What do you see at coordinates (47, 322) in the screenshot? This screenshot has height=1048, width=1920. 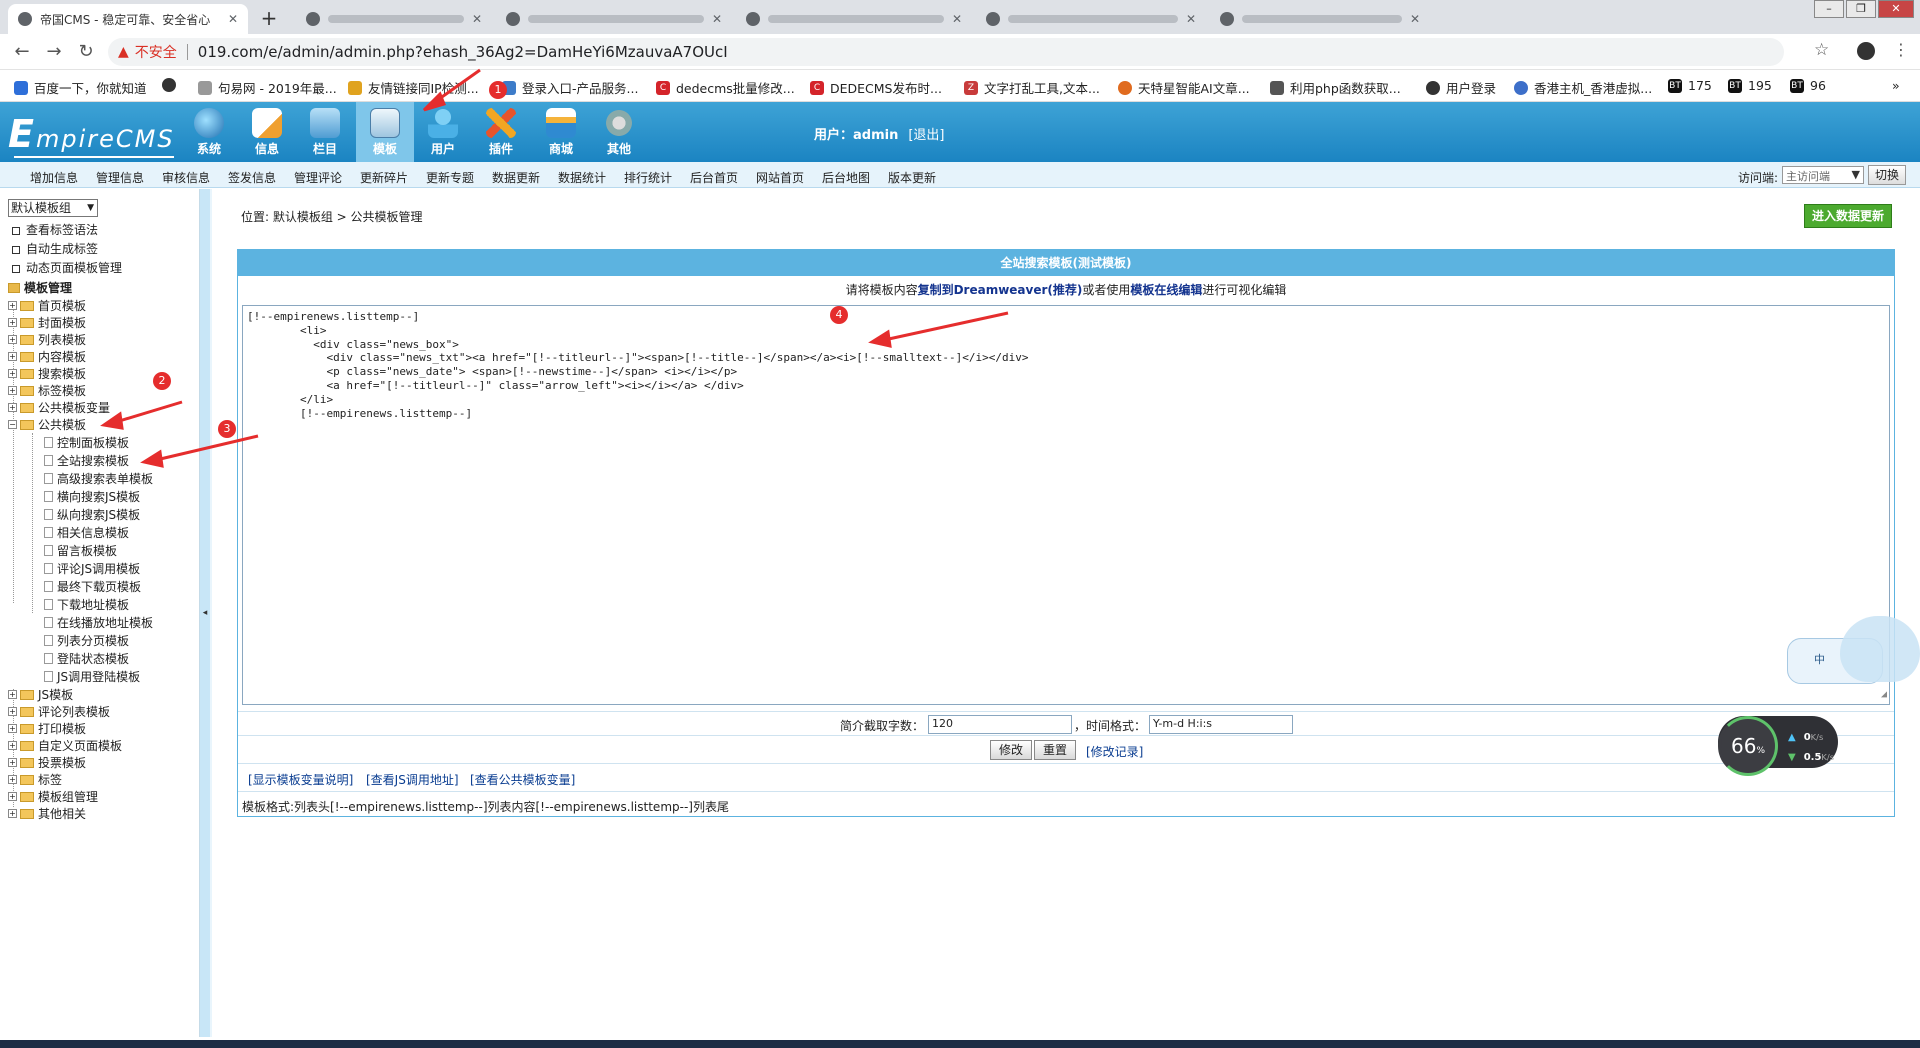 I see `tree-item: + 封面模板` at bounding box center [47, 322].